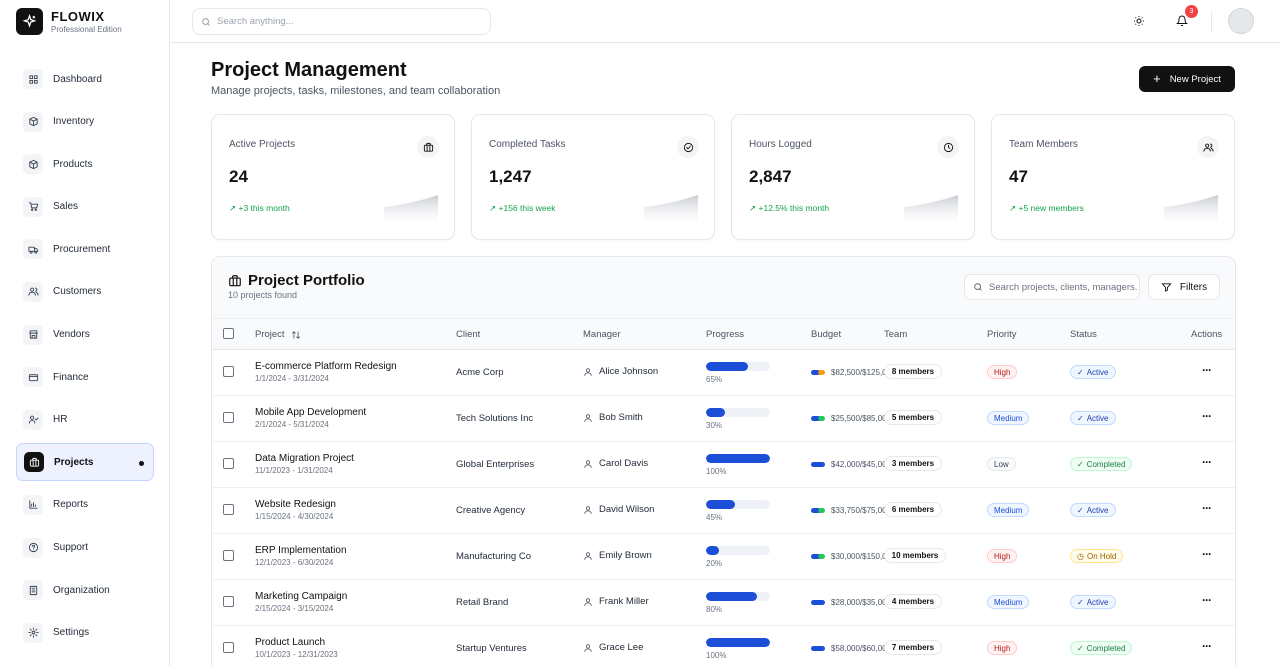 The width and height of the screenshot is (1280, 666). What do you see at coordinates (304, 458) in the screenshot?
I see `project-name: Data Migration Project` at bounding box center [304, 458].